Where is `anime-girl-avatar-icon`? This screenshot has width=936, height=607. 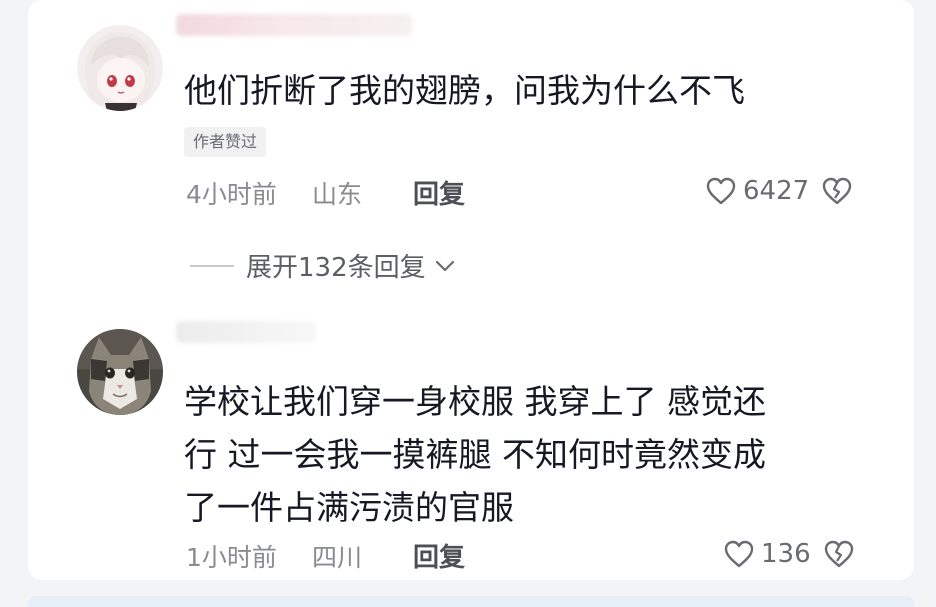
anime-girl-avatar-icon is located at coordinates (120, 68).